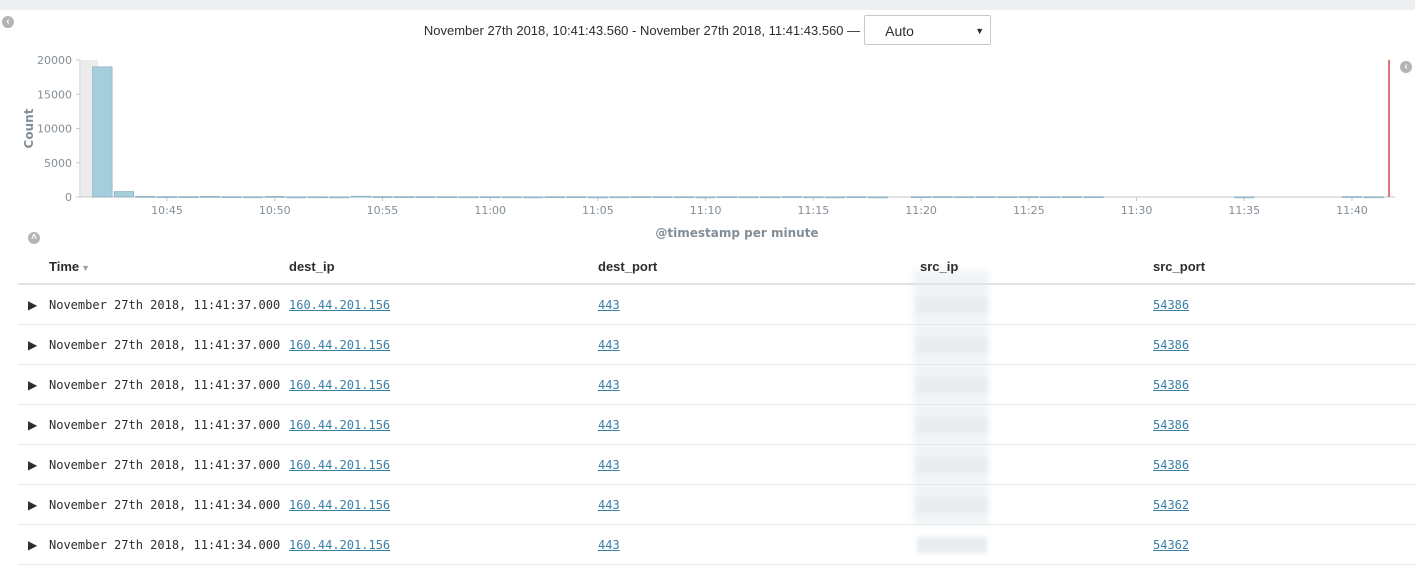  Describe the element at coordinates (490, 210) in the screenshot. I see `x-tick-label: 11:00` at that location.